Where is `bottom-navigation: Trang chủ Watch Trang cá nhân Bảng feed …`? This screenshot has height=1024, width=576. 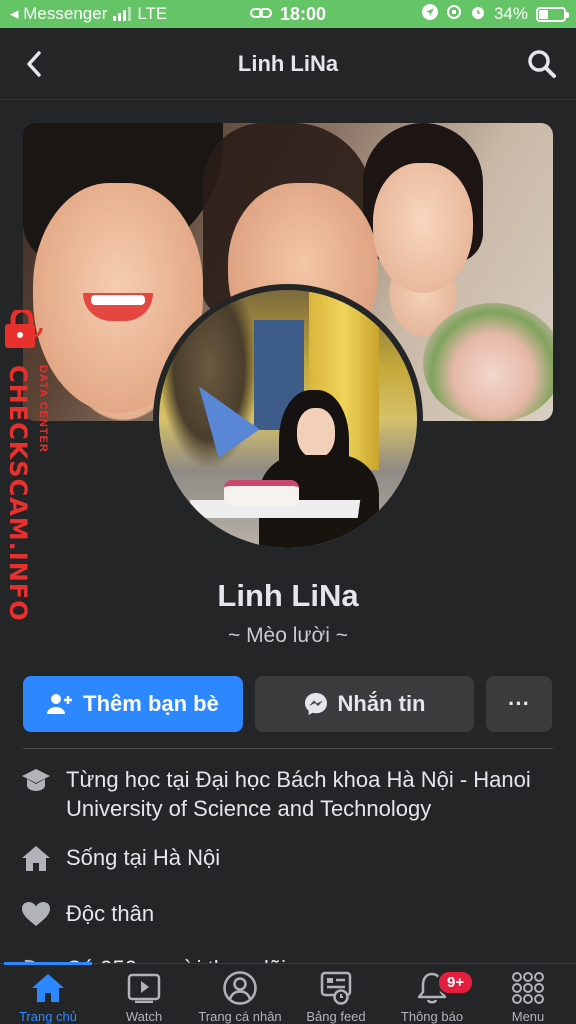 bottom-navigation: Trang chủ Watch Trang cá nhân Bảng feed … is located at coordinates (288, 993).